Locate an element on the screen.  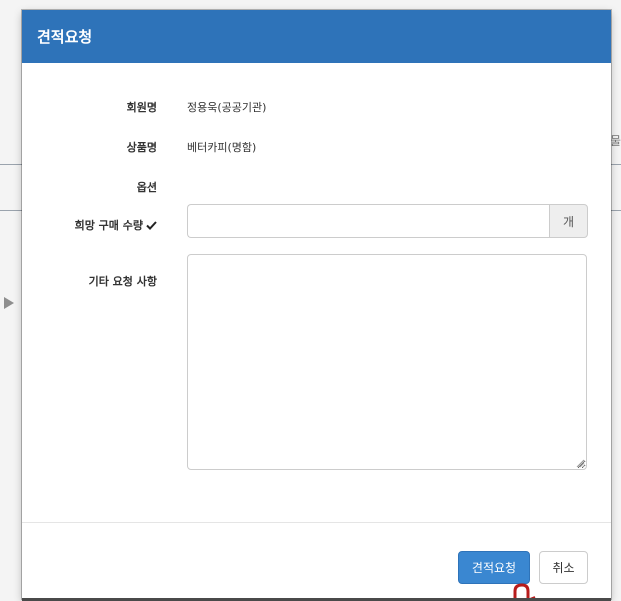
cancel-button: 취소 is located at coordinates (563, 567).